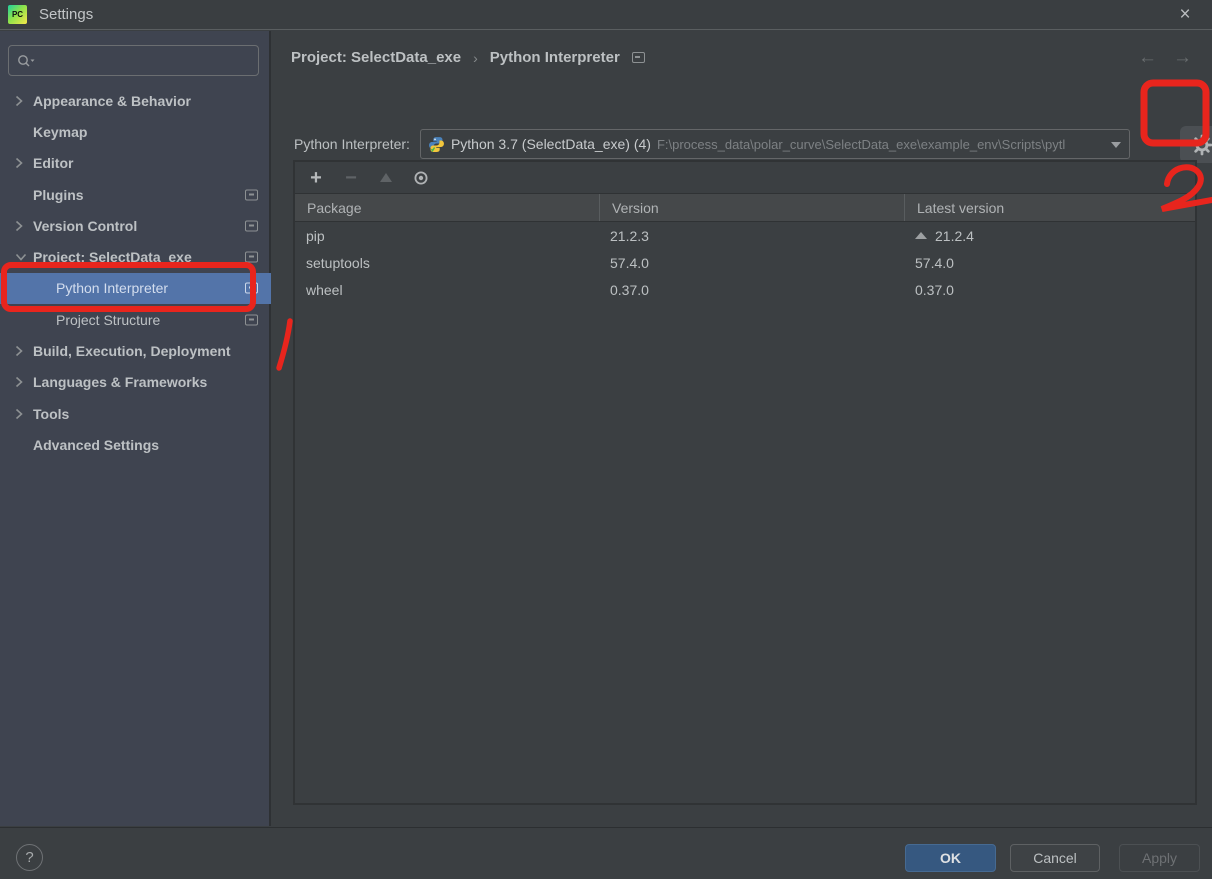 This screenshot has width=1212, height=879. I want to click on sidebar-item-plugins: Plugins, so click(135, 194).